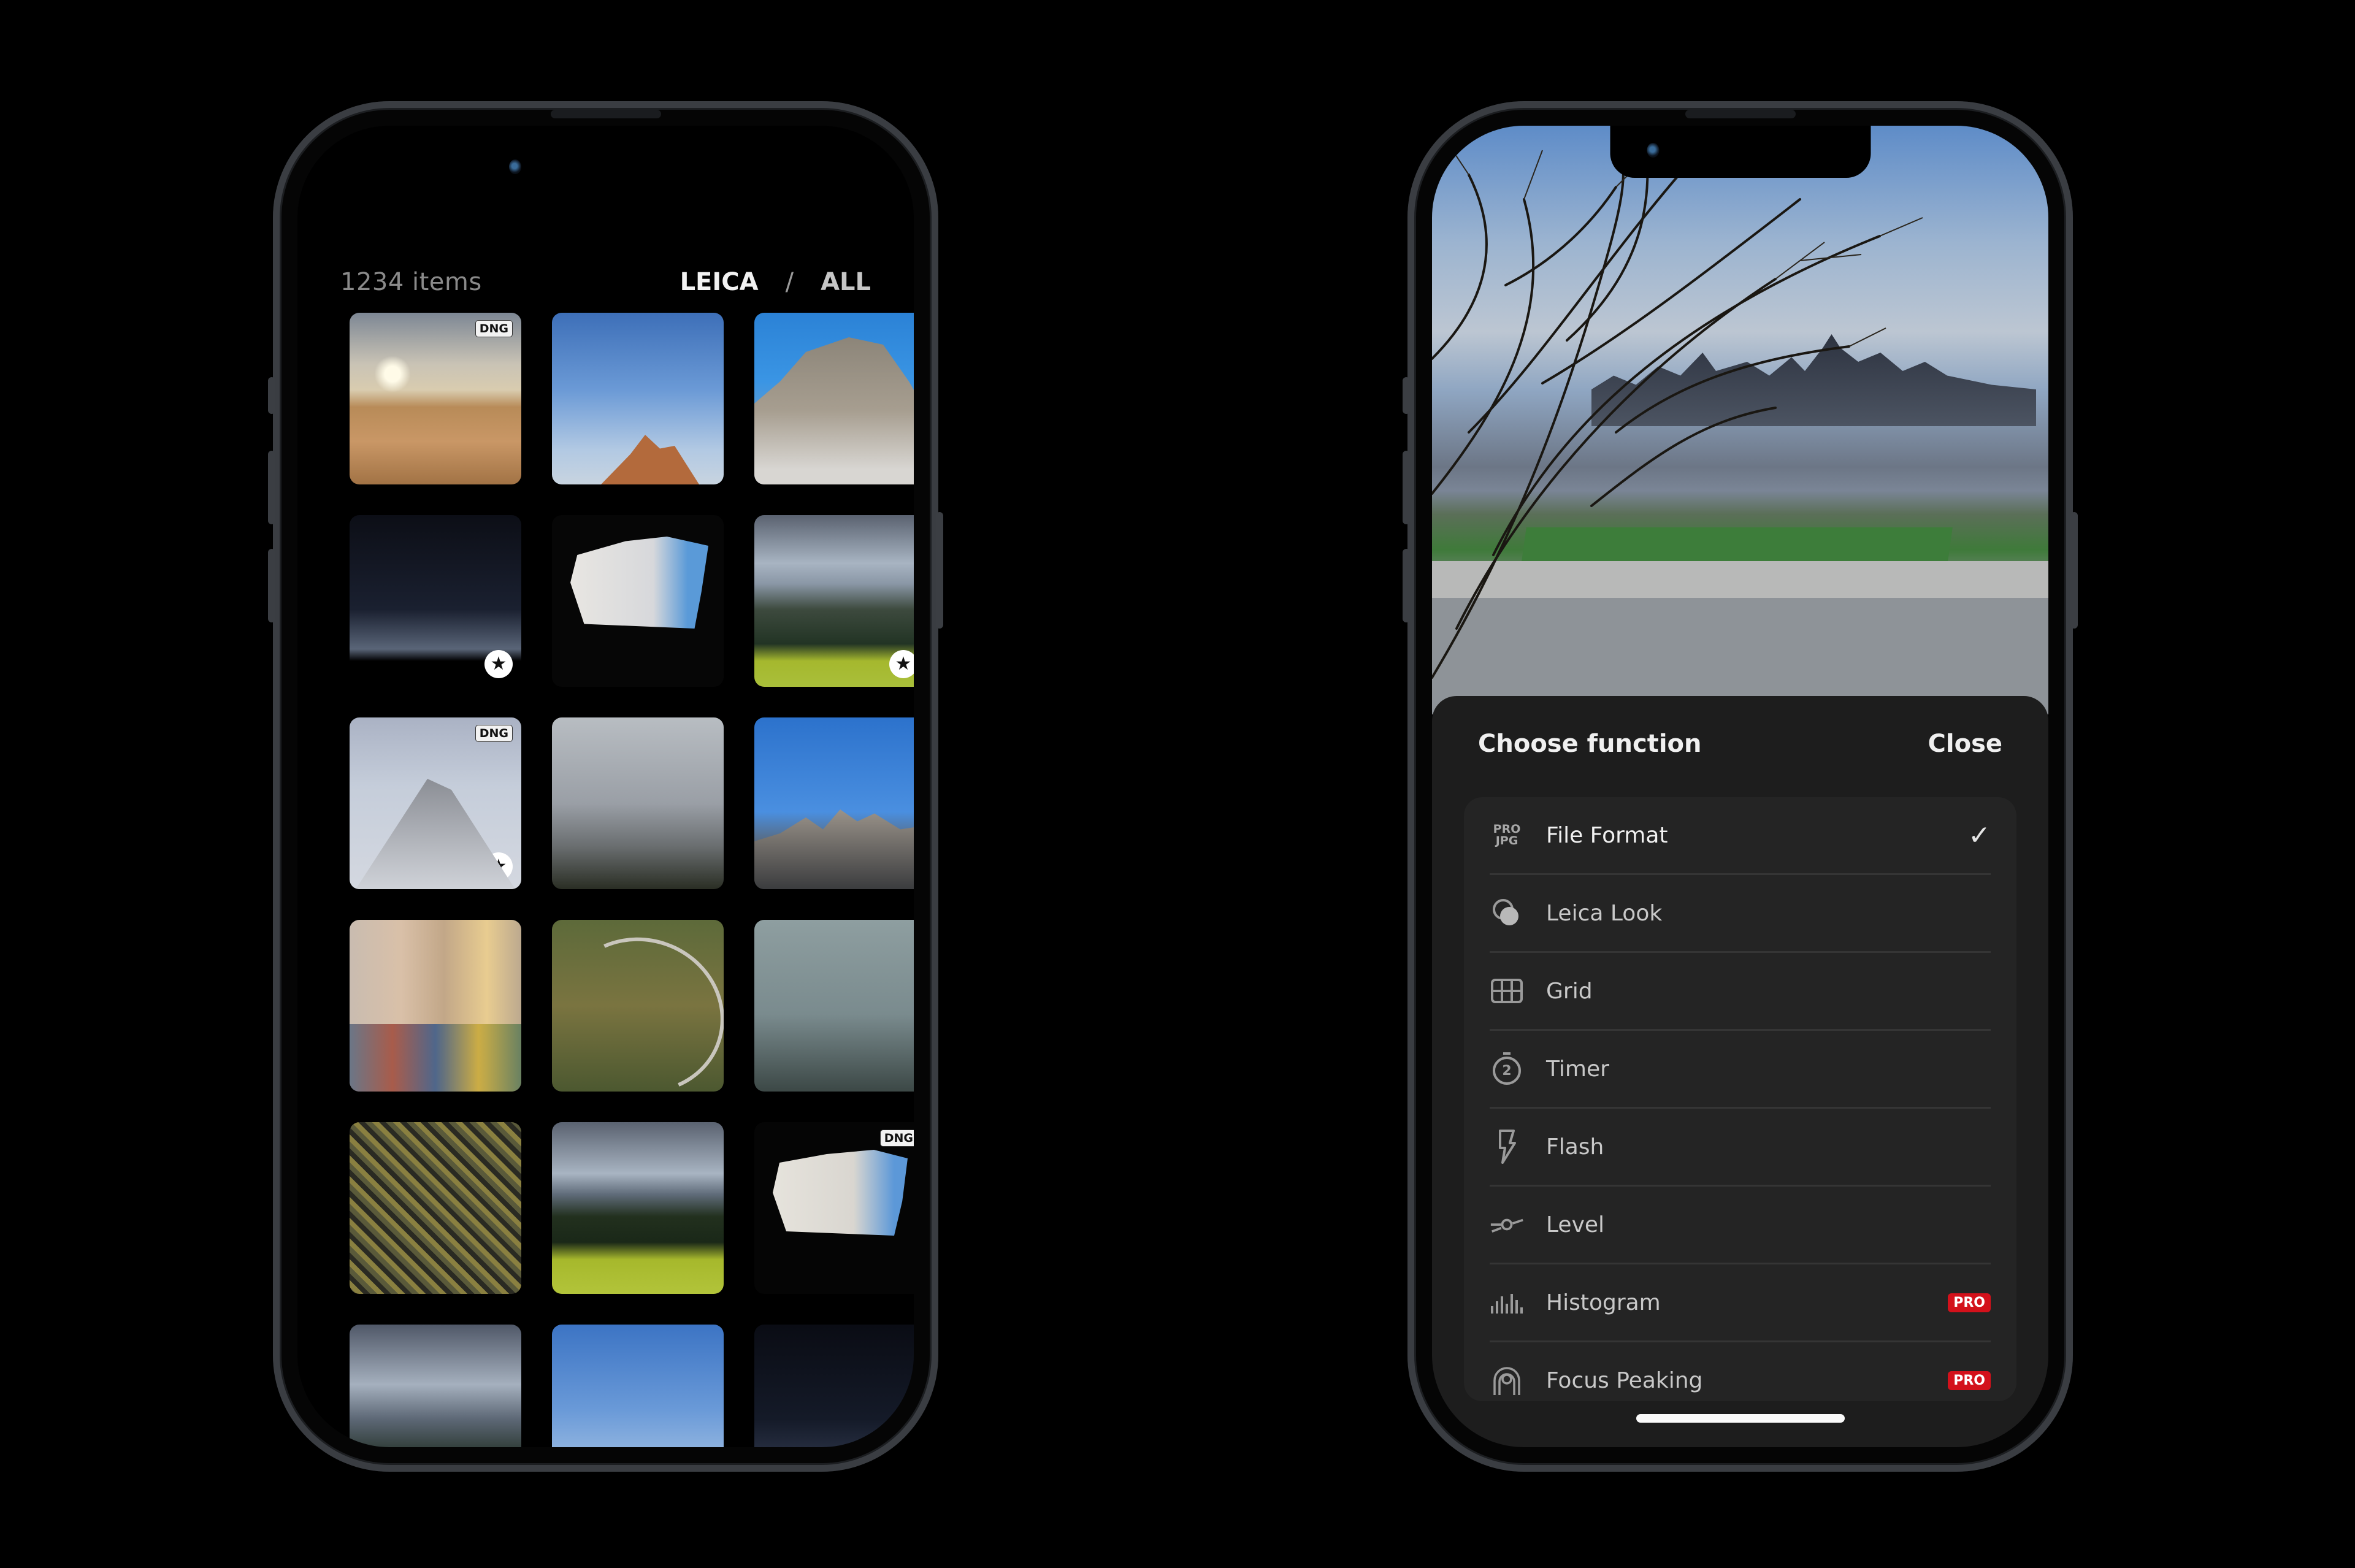  What do you see at coordinates (1605, 913) in the screenshot?
I see `function-item-label: Leica Look` at bounding box center [1605, 913].